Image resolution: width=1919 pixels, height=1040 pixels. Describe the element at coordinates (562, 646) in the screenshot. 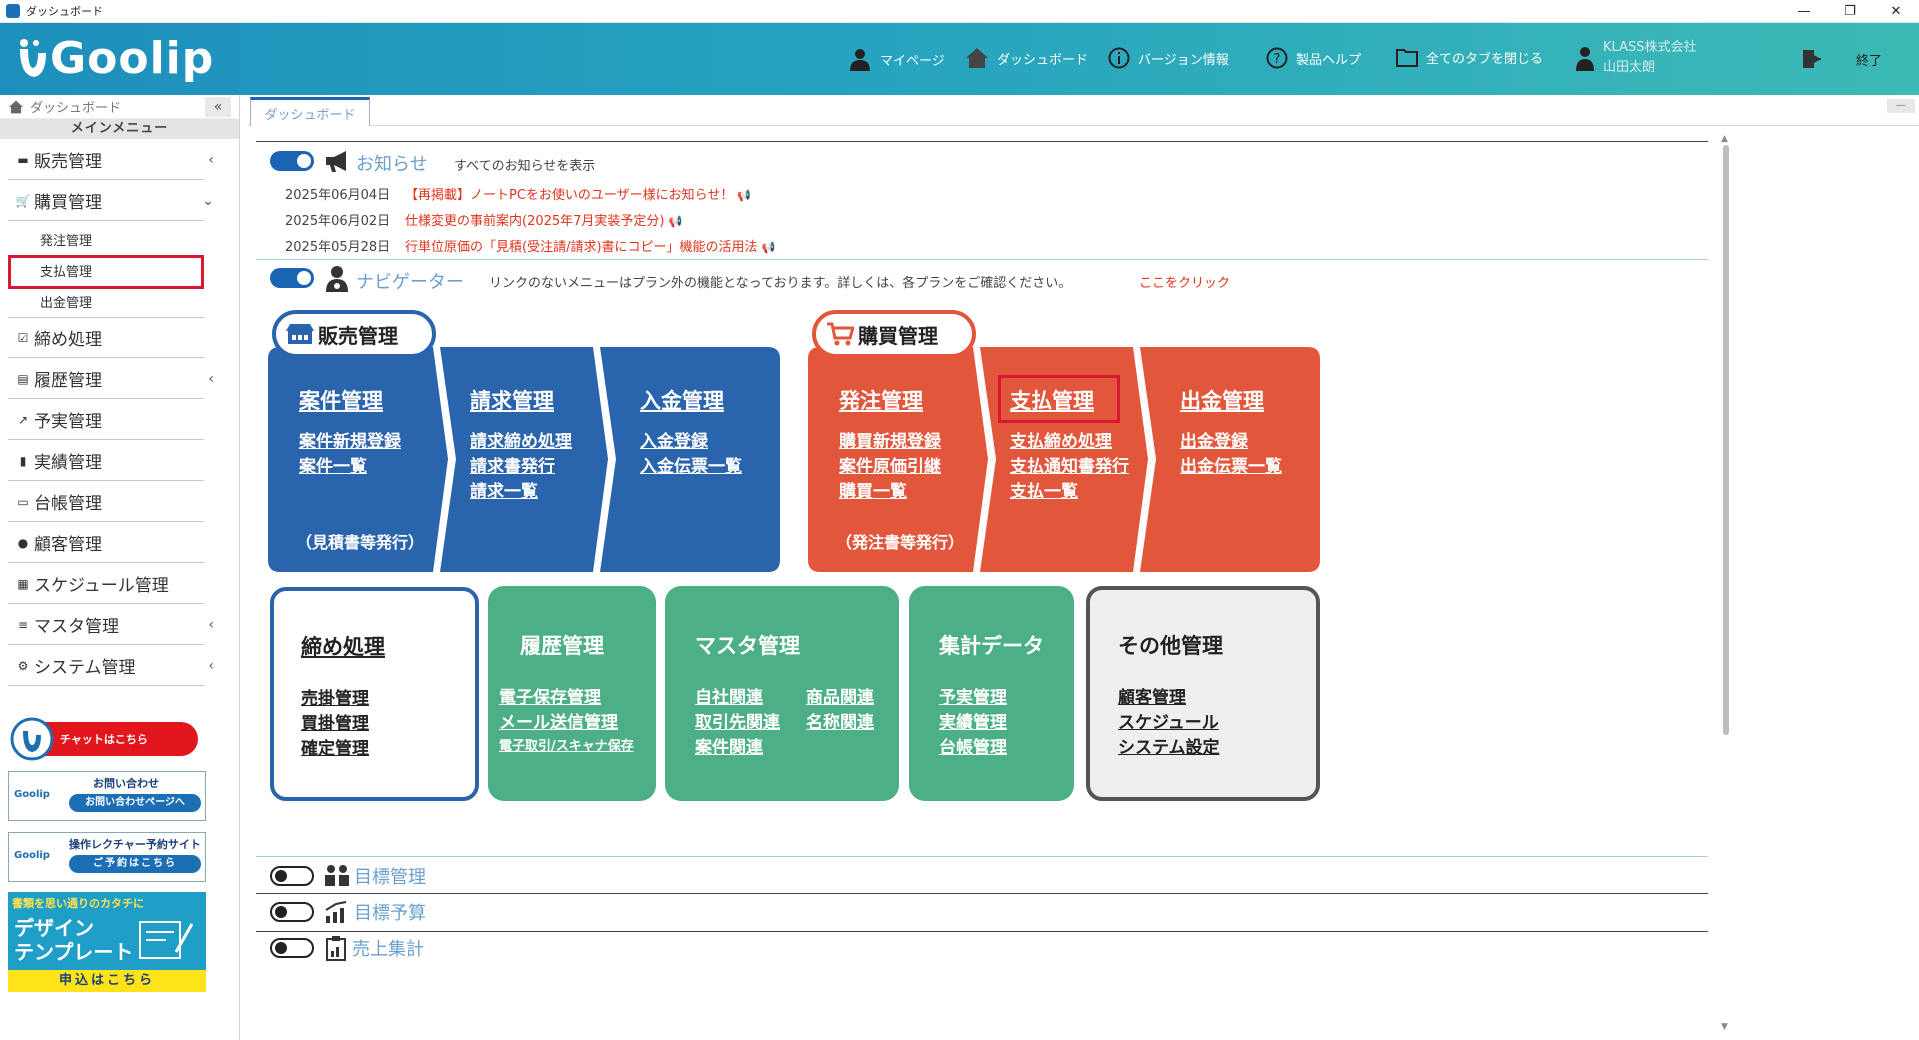

I see `history-title: 履歴管理` at that location.